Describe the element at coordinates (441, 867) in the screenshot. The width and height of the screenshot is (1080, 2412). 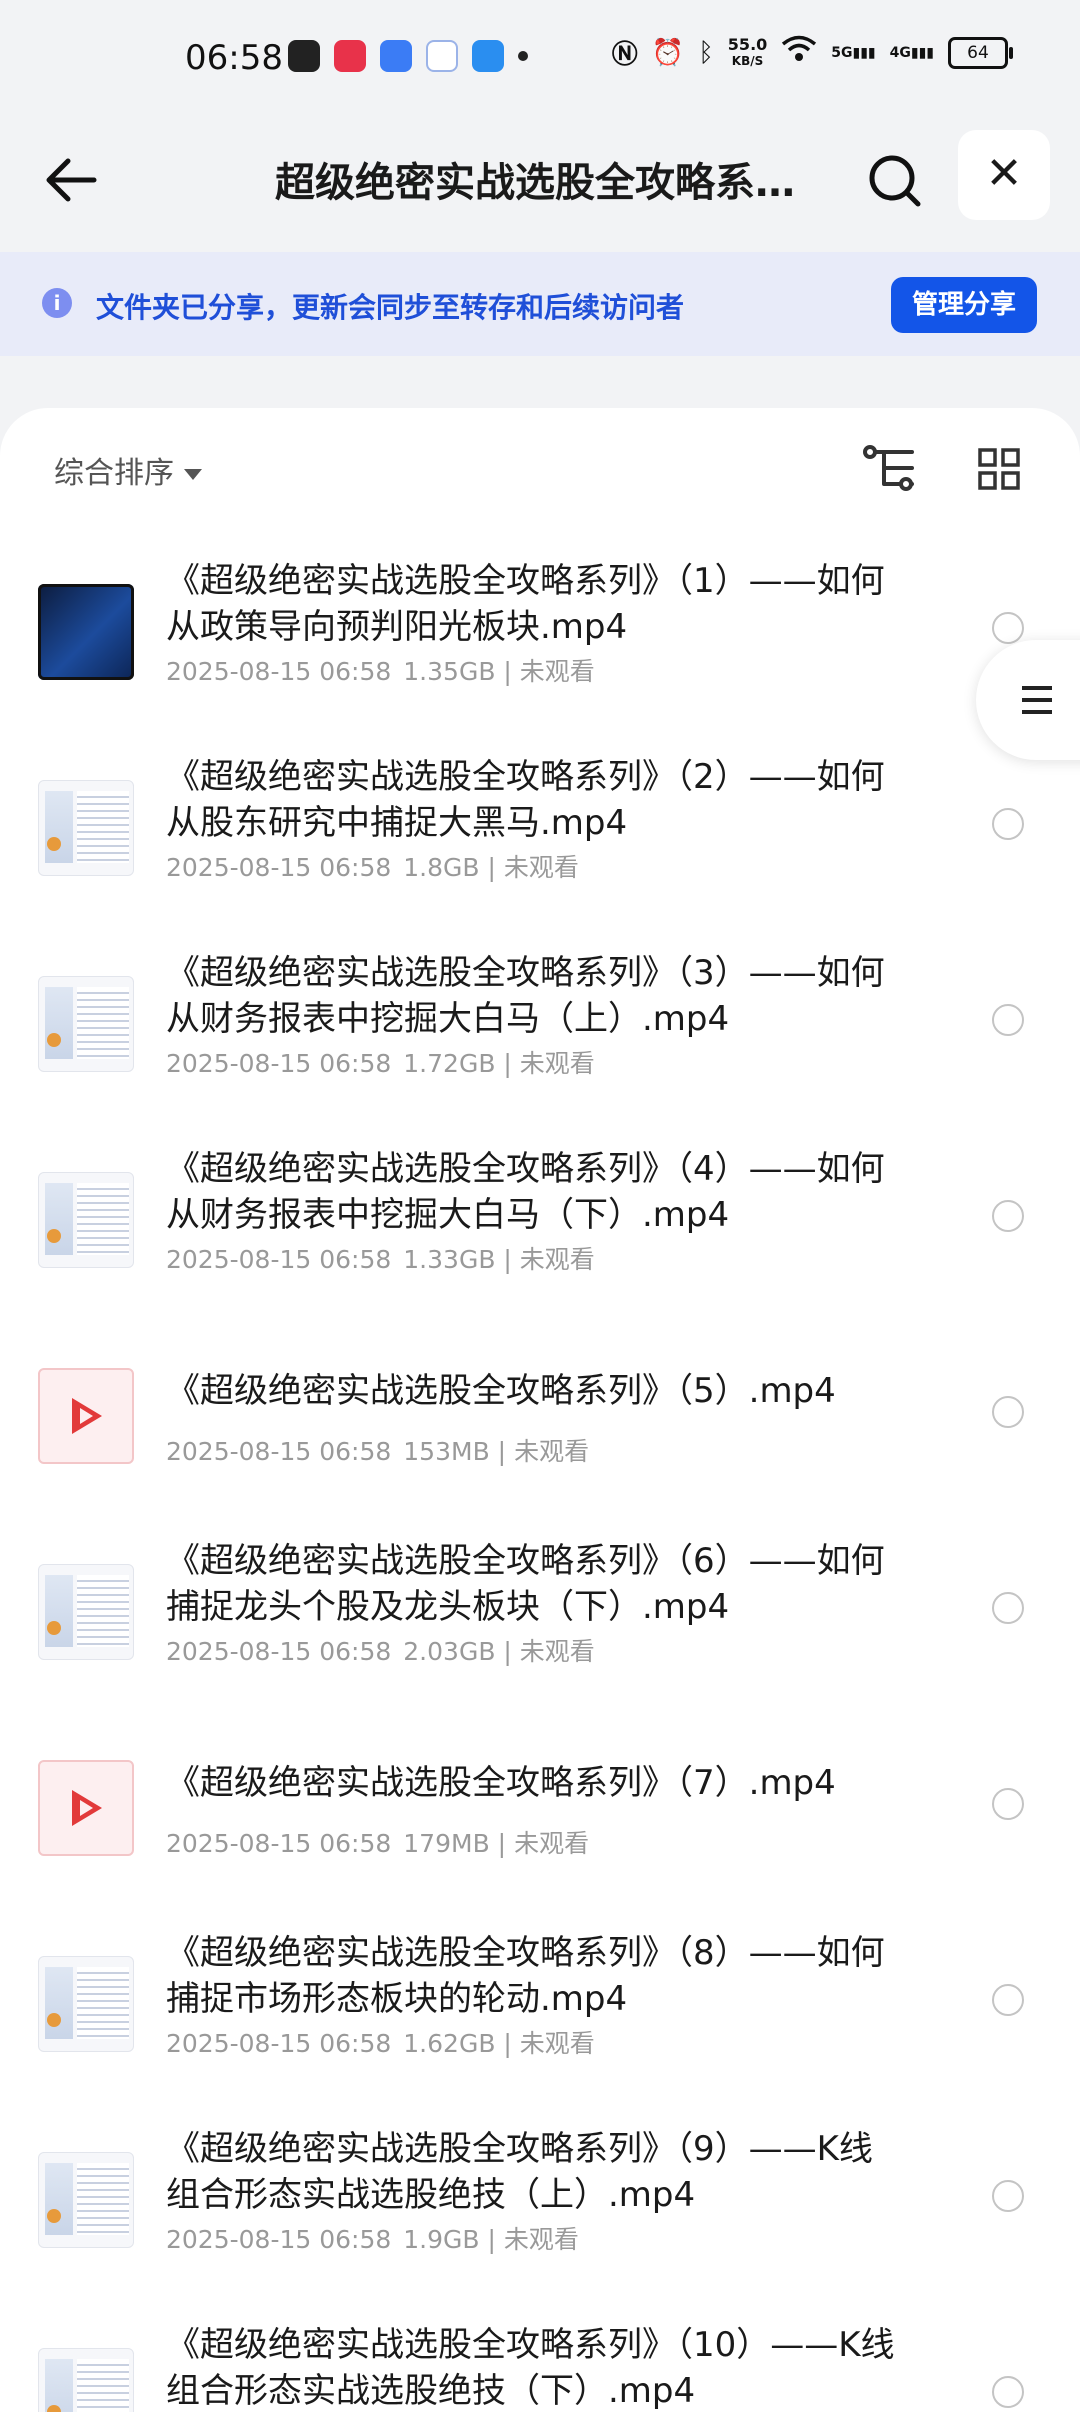
I see `file-size: 1.8GB` at that location.